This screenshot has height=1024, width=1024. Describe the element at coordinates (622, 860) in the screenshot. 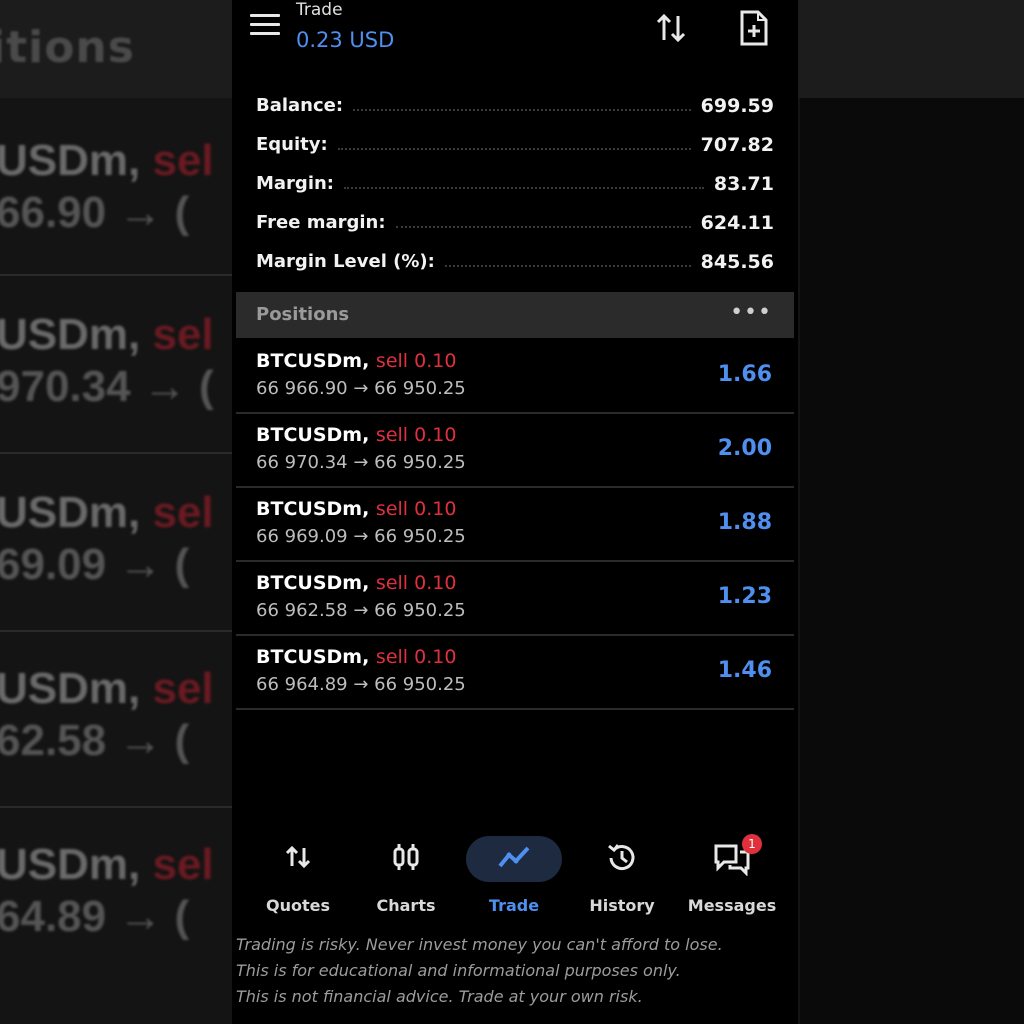

I see `history-icon` at that location.